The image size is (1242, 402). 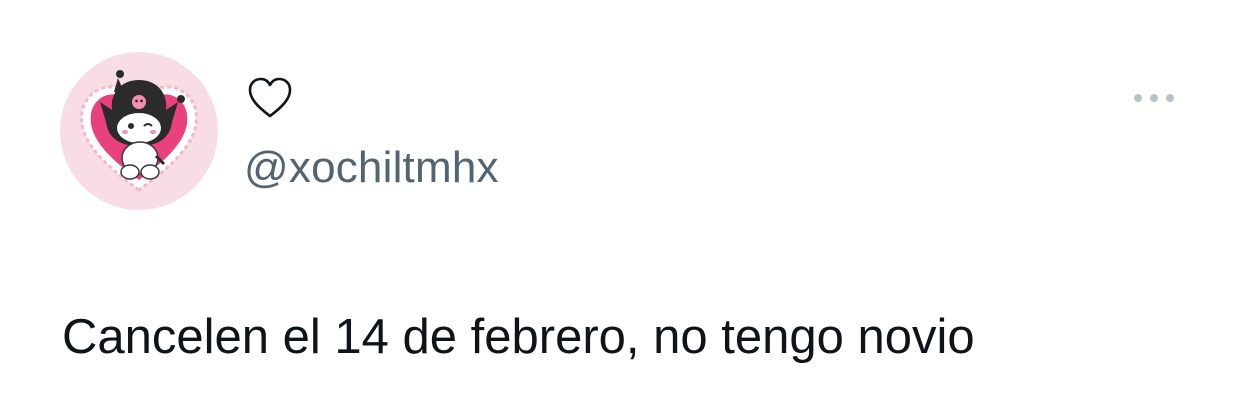 What do you see at coordinates (371, 168) in the screenshot?
I see `user-handle: @xochiltmhx` at bounding box center [371, 168].